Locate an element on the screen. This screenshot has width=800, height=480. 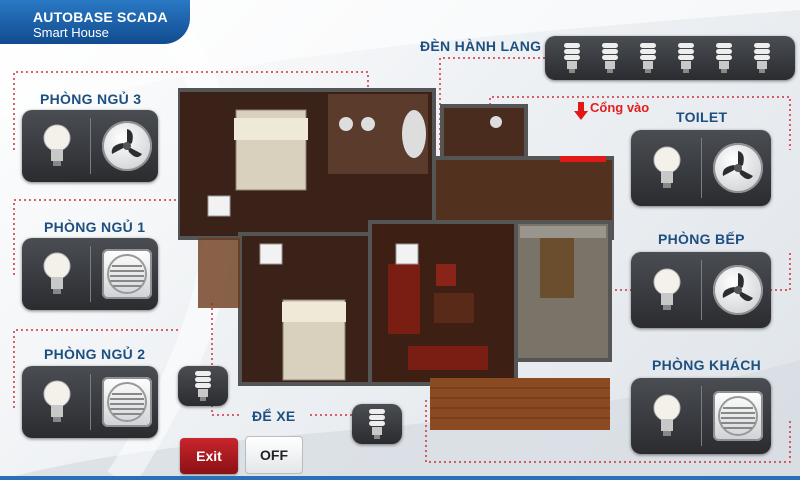
bedroom2-ac-button is located at coordinates (127, 402).